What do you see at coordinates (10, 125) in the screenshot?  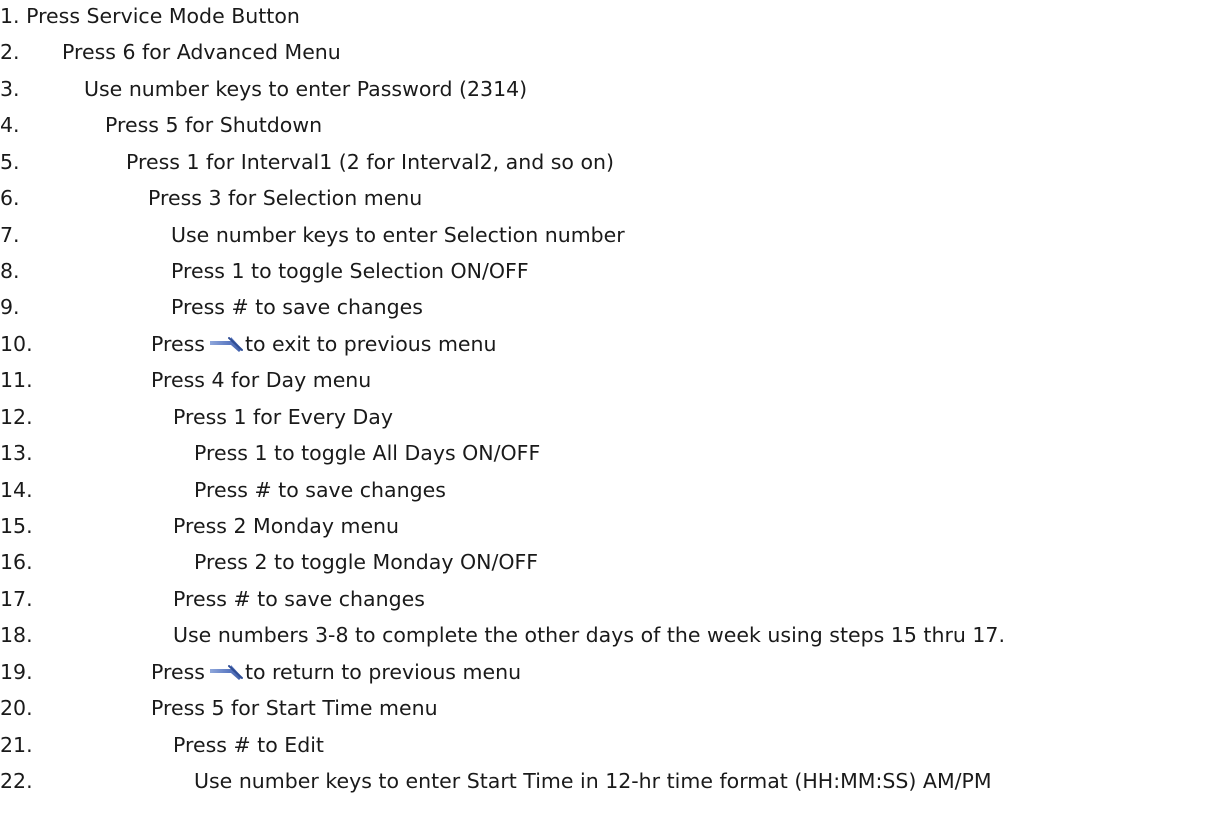 I see `step-number: 4.` at bounding box center [10, 125].